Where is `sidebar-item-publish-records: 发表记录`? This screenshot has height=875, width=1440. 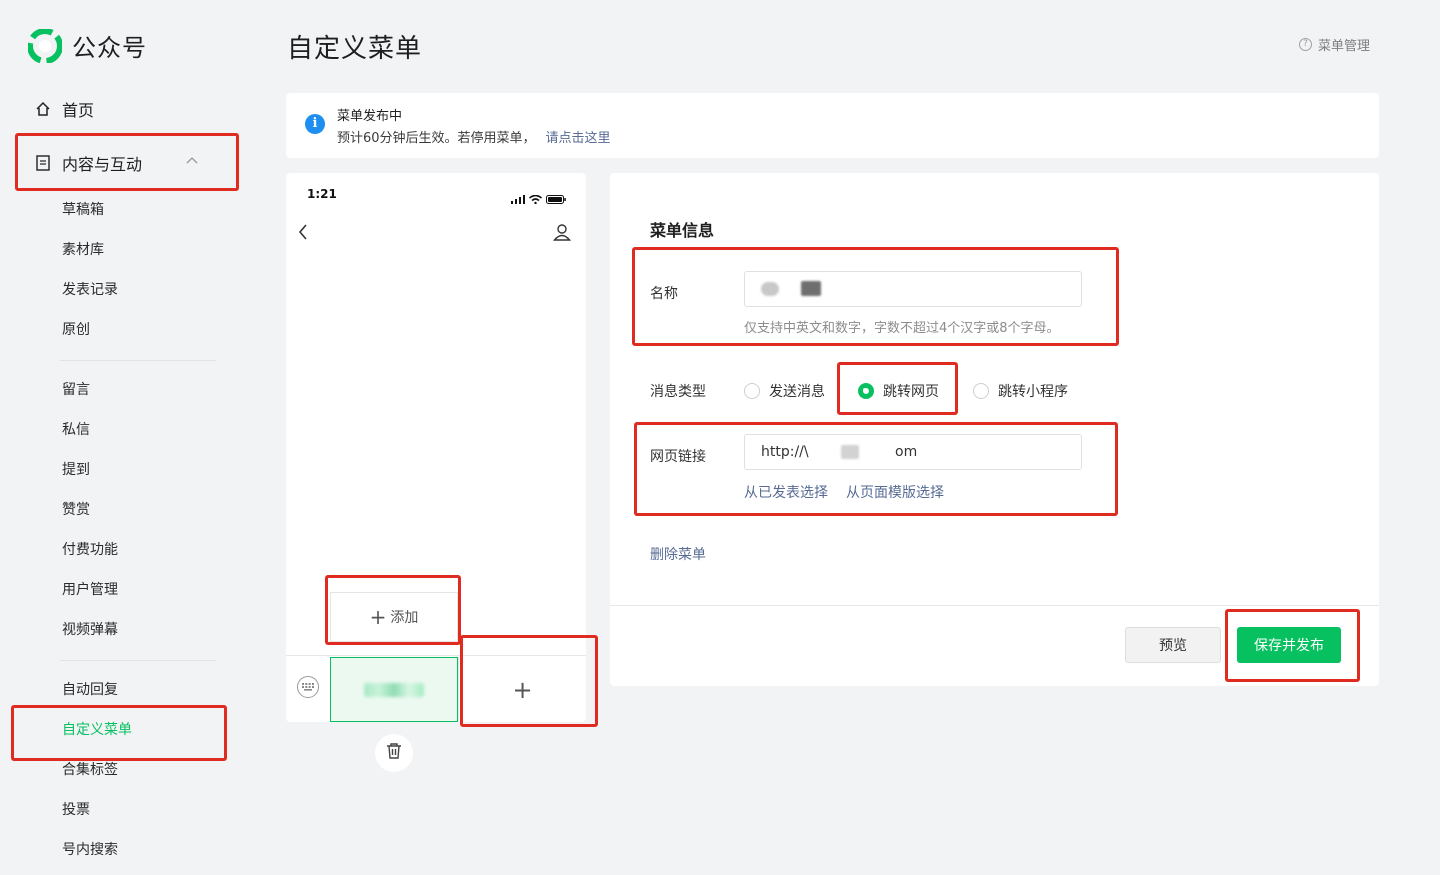 sidebar-item-publish-records: 发表记录 is located at coordinates (90, 290).